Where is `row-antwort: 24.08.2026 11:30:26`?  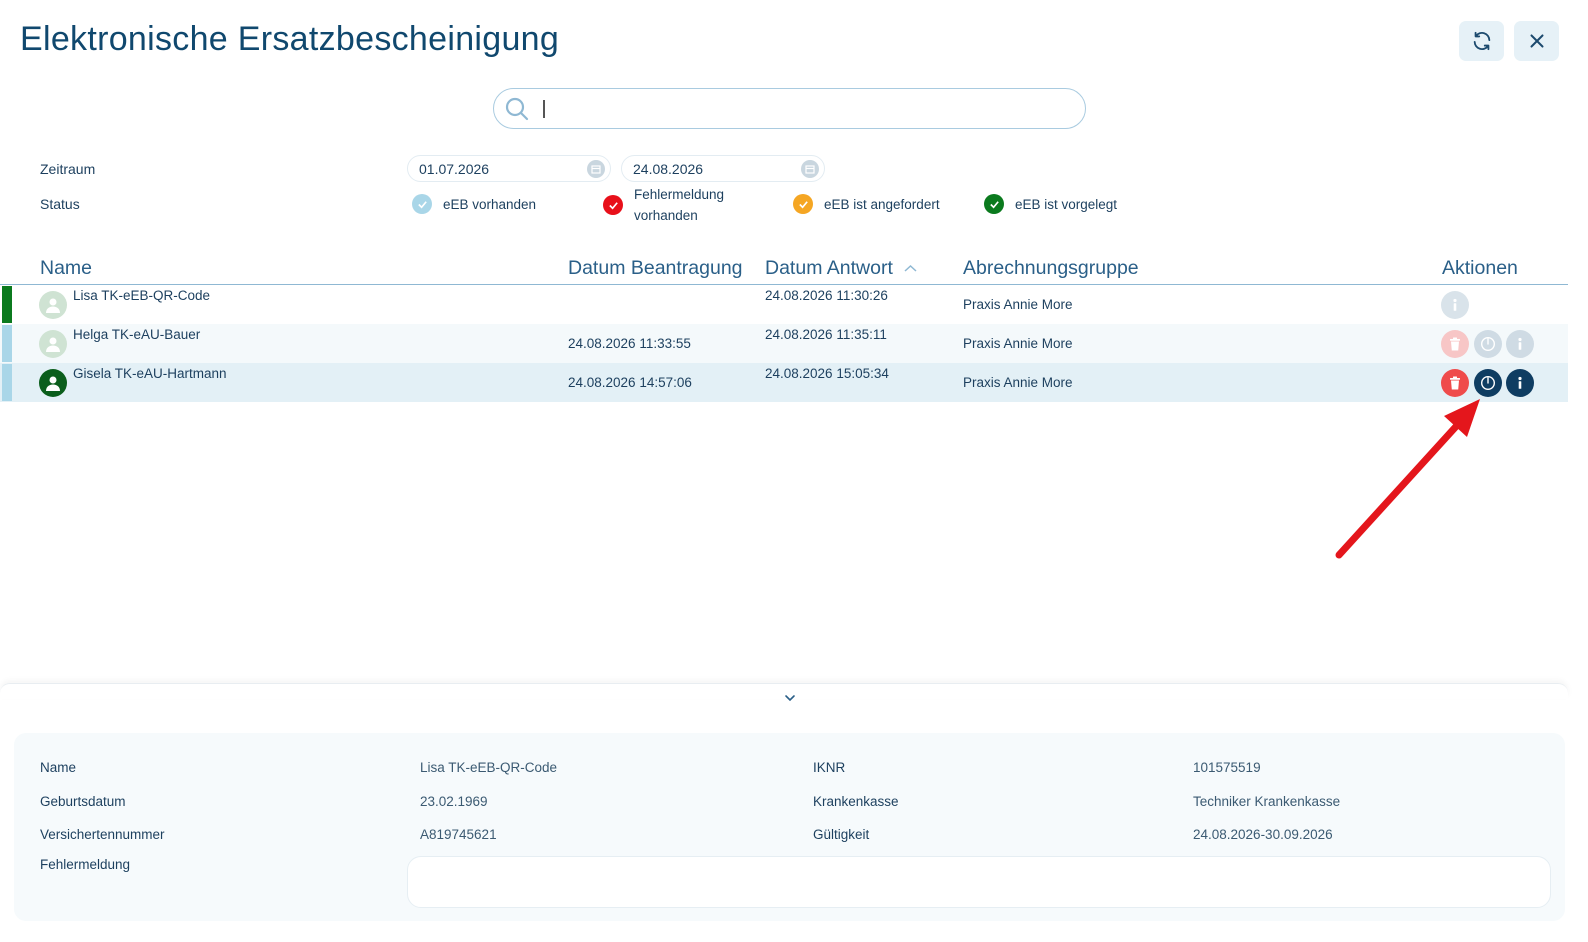 row-antwort: 24.08.2026 11:30:26 is located at coordinates (826, 295).